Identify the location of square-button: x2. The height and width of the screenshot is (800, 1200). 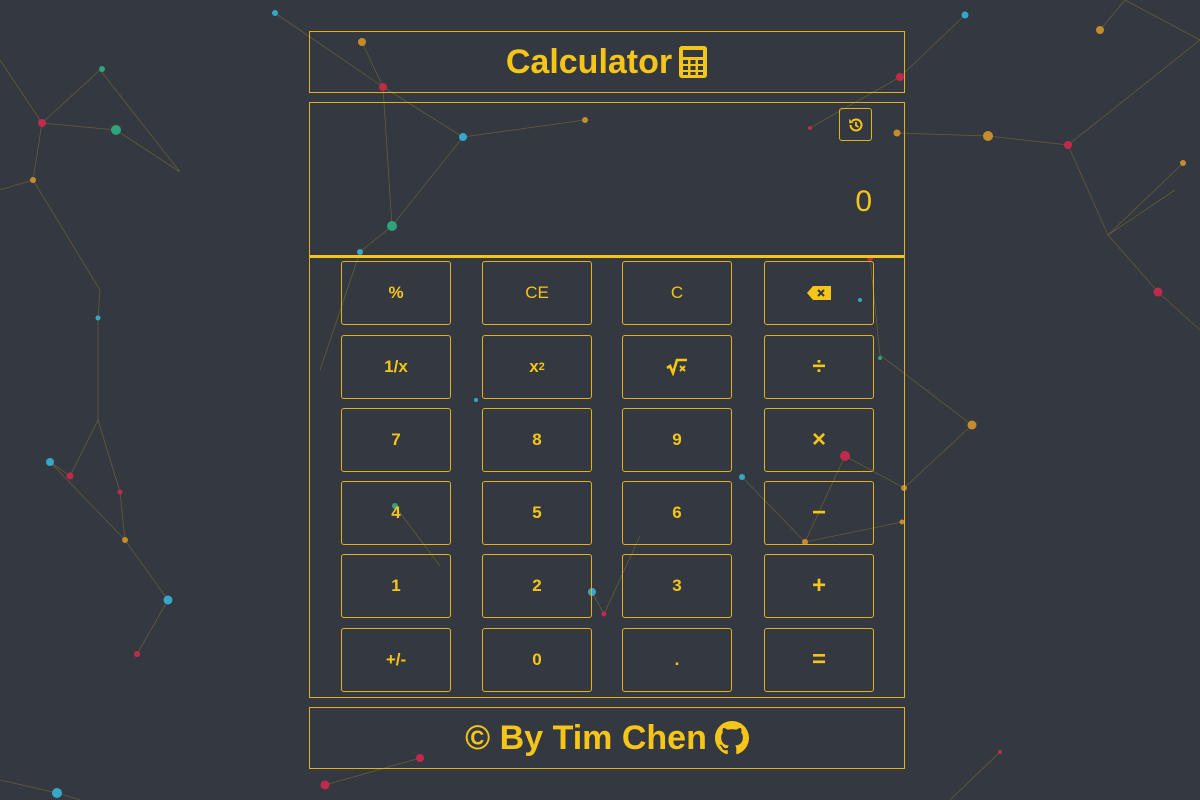
(537, 367).